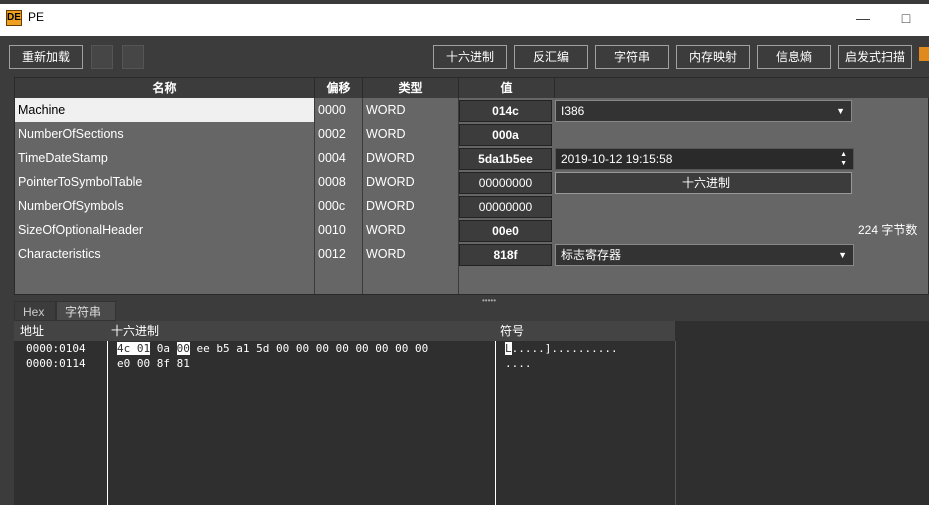  I want to click on hex-button: 十六进制, so click(470, 57).